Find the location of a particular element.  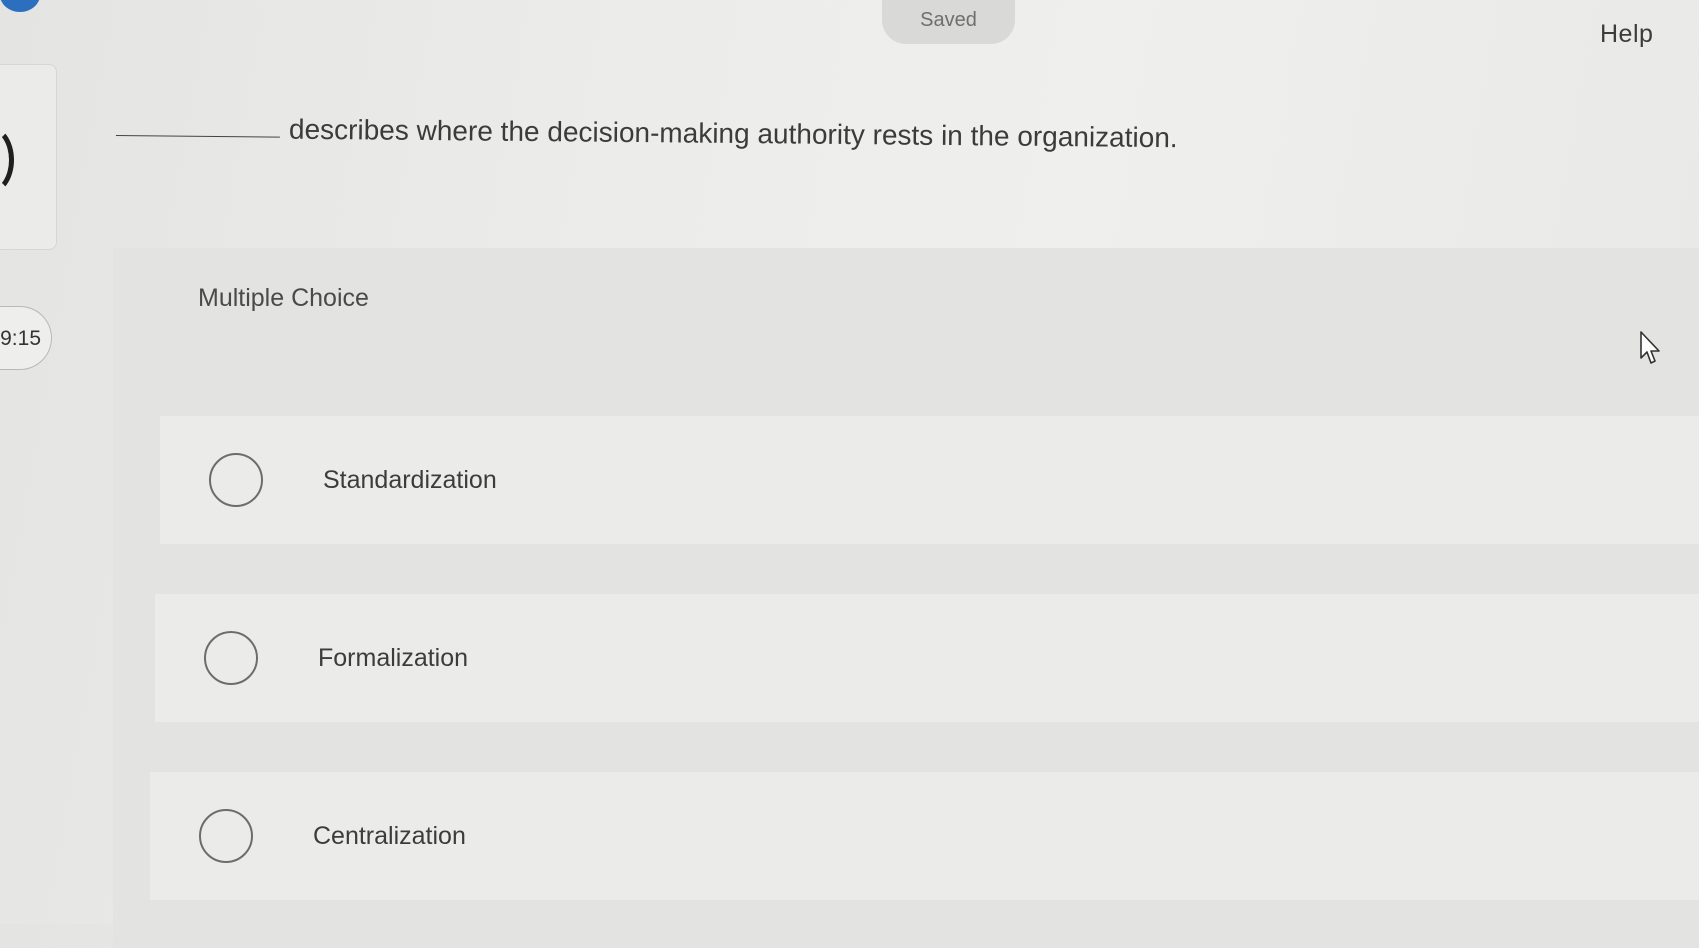

question-nav-card is located at coordinates (28, 157).